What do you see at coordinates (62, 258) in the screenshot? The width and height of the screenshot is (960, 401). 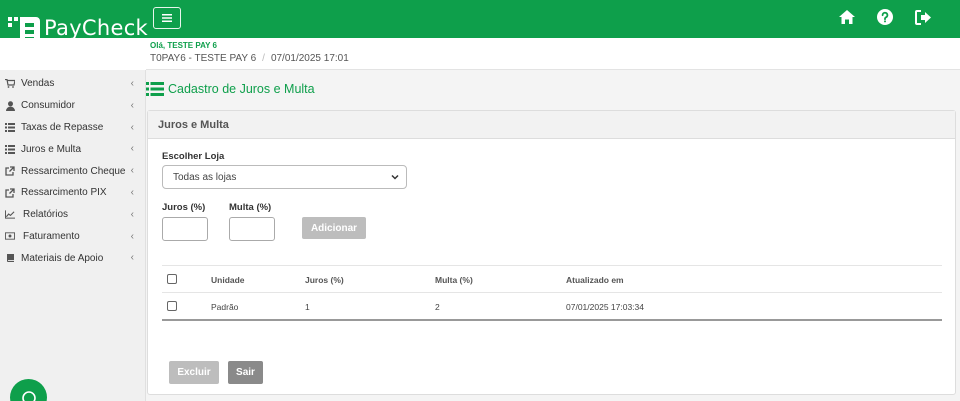 I see `sidebar-item-label: Materiais de Apoio` at bounding box center [62, 258].